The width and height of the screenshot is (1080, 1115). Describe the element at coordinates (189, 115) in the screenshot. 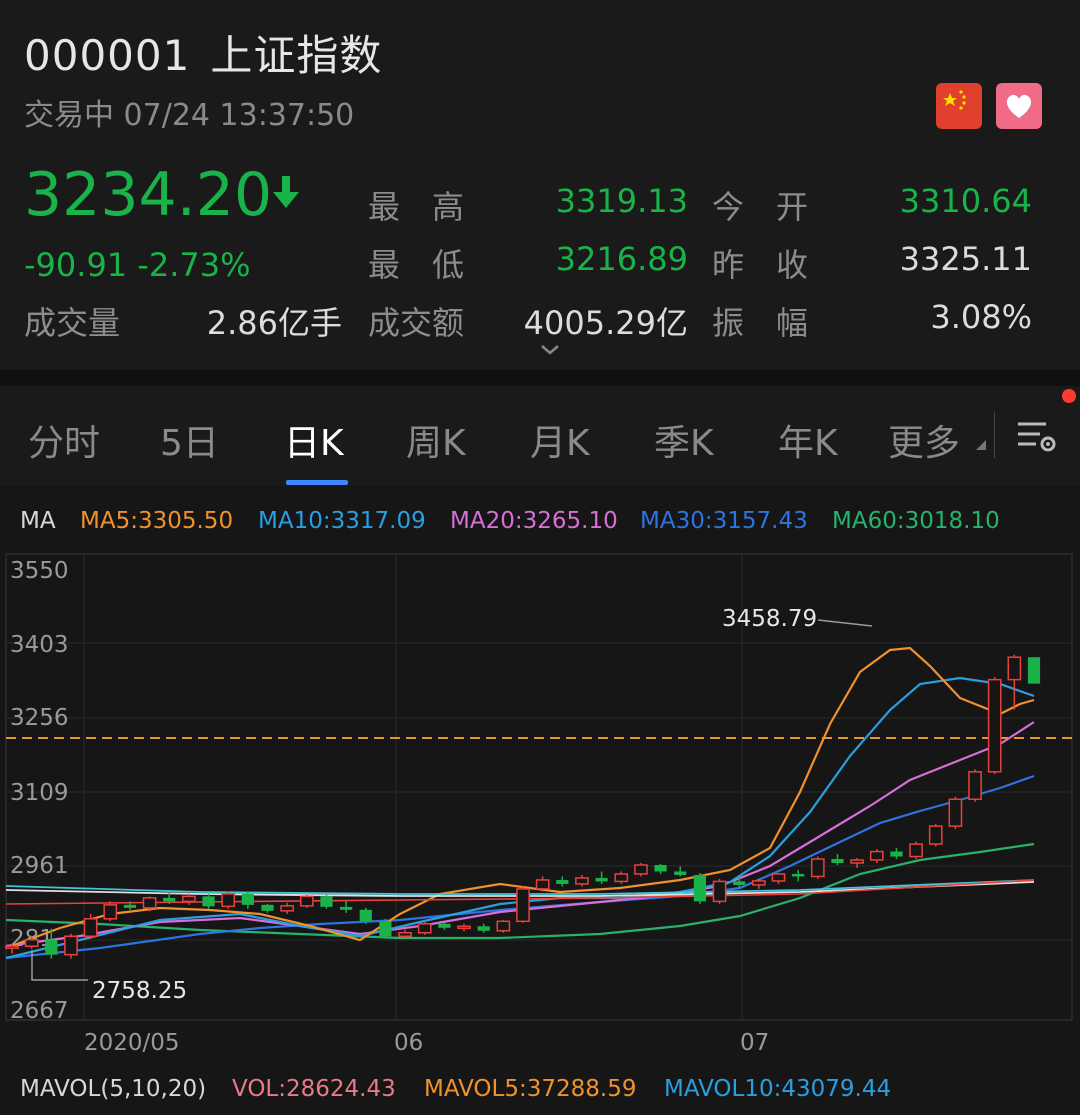

I see `trading-status: 交易中 07/24 13:37:50` at that location.